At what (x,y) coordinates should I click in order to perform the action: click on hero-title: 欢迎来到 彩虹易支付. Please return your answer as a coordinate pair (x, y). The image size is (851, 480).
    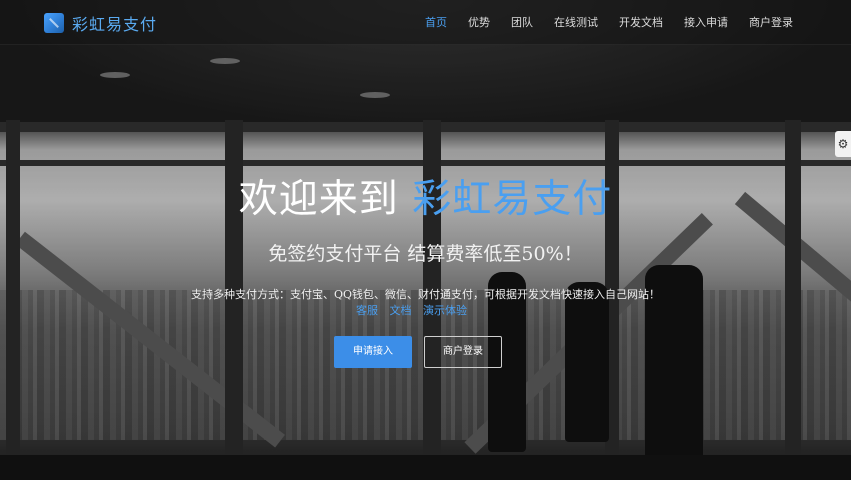
    Looking at the image, I should click on (425, 196).